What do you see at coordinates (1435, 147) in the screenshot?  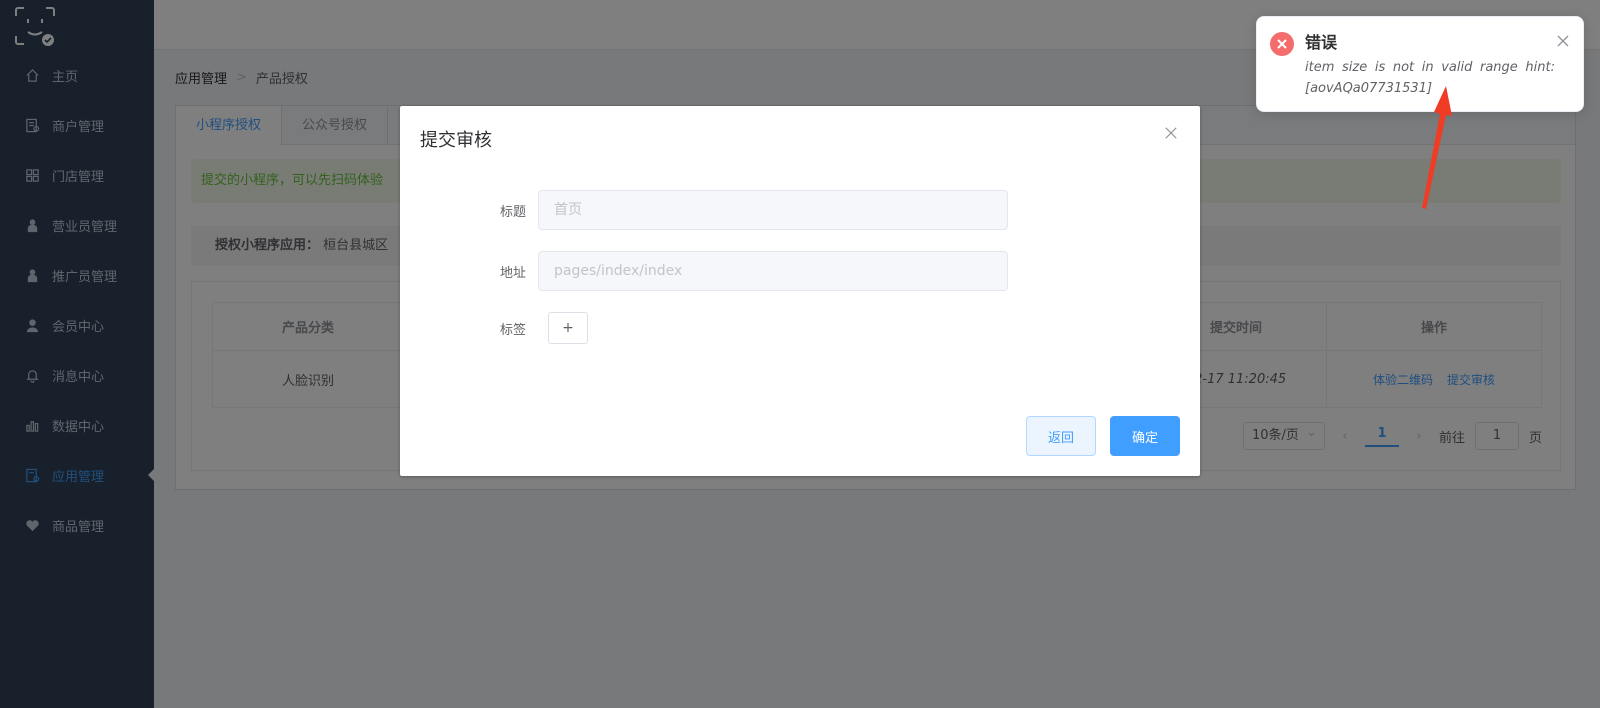 I see `annotation-arrow-icon` at bounding box center [1435, 147].